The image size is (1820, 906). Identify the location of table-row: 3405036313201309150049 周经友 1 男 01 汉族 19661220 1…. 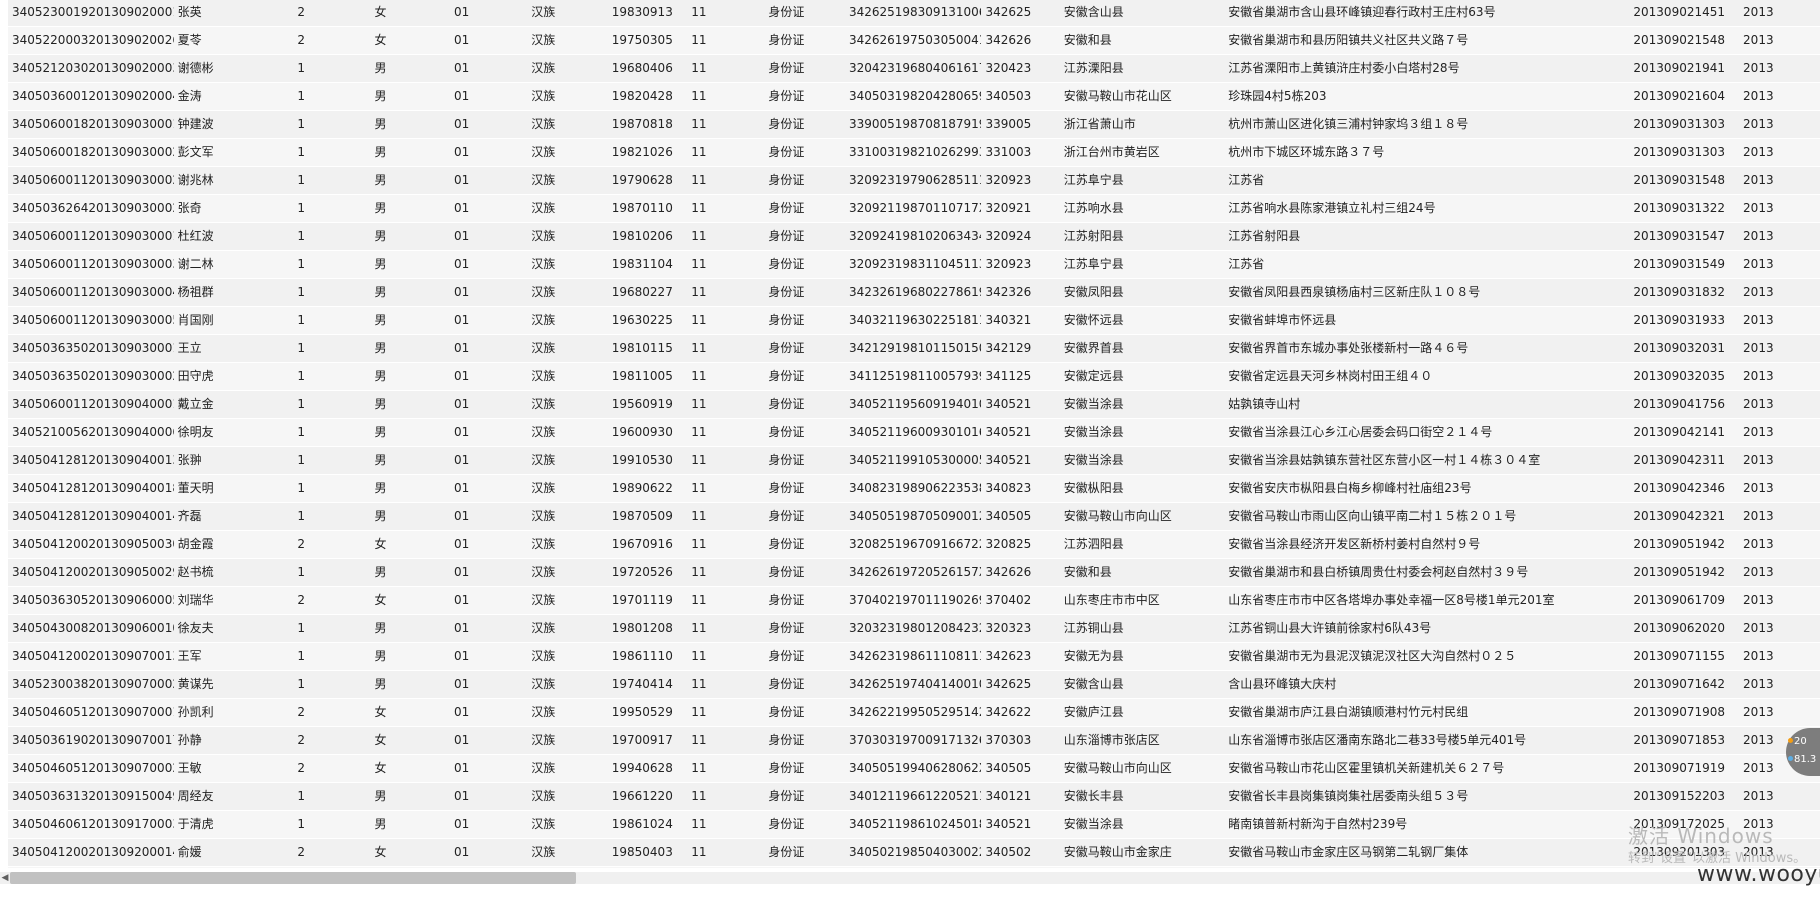
(914, 796).